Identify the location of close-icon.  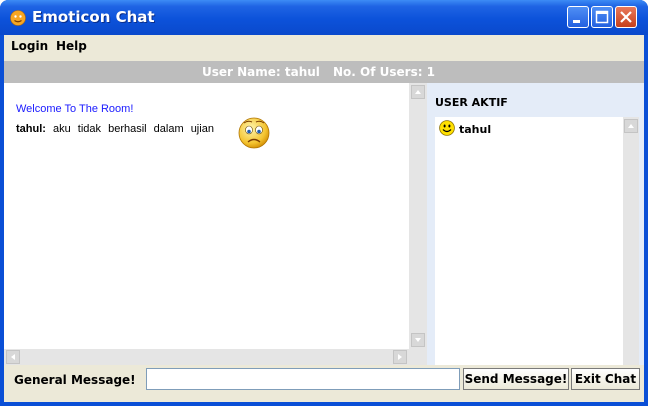
(626, 17).